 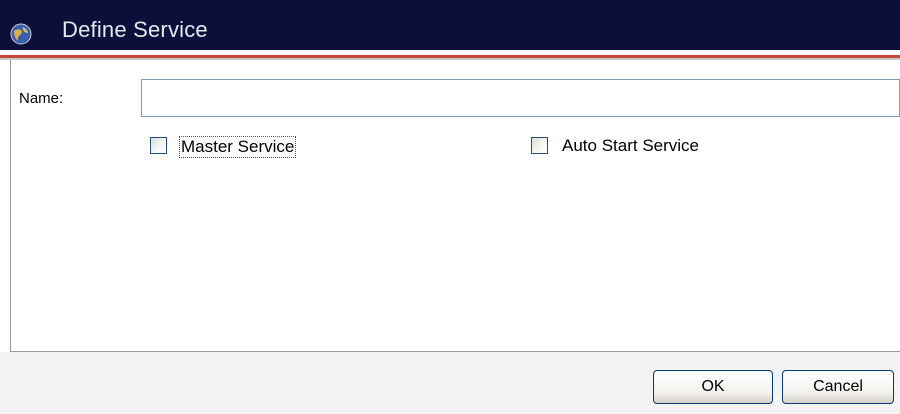 What do you see at coordinates (630, 146) in the screenshot?
I see `auto-start-service-label: Auto Start Service` at bounding box center [630, 146].